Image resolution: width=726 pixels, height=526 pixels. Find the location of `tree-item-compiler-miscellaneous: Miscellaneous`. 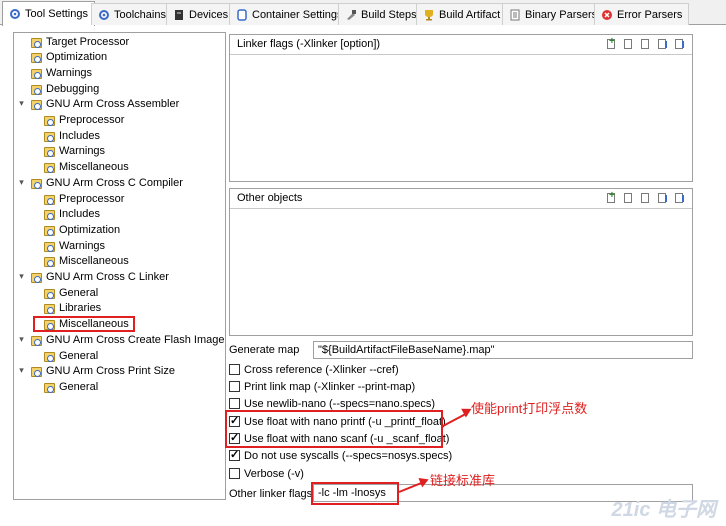

tree-item-compiler-miscellaneous: Miscellaneous is located at coordinates (86, 260).